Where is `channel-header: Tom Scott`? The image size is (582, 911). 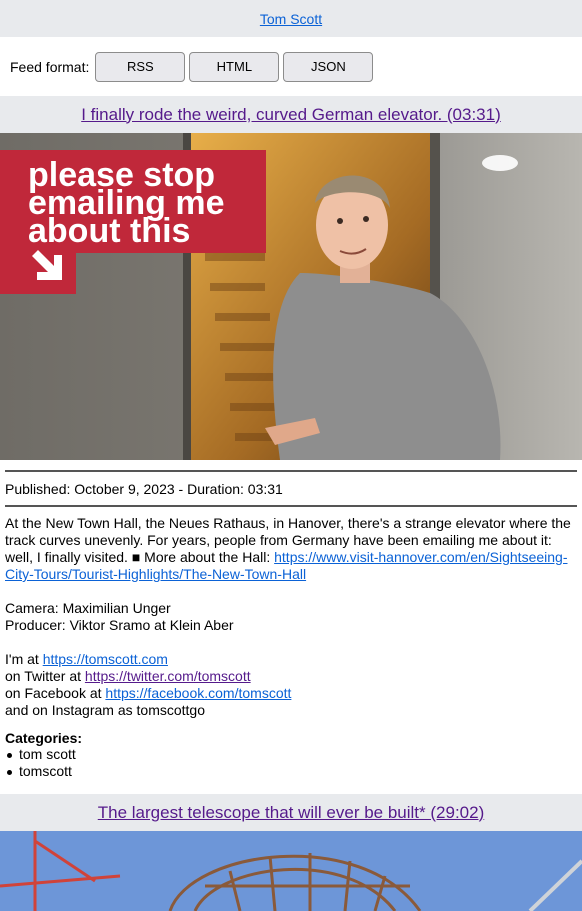 channel-header: Tom Scott is located at coordinates (291, 18).